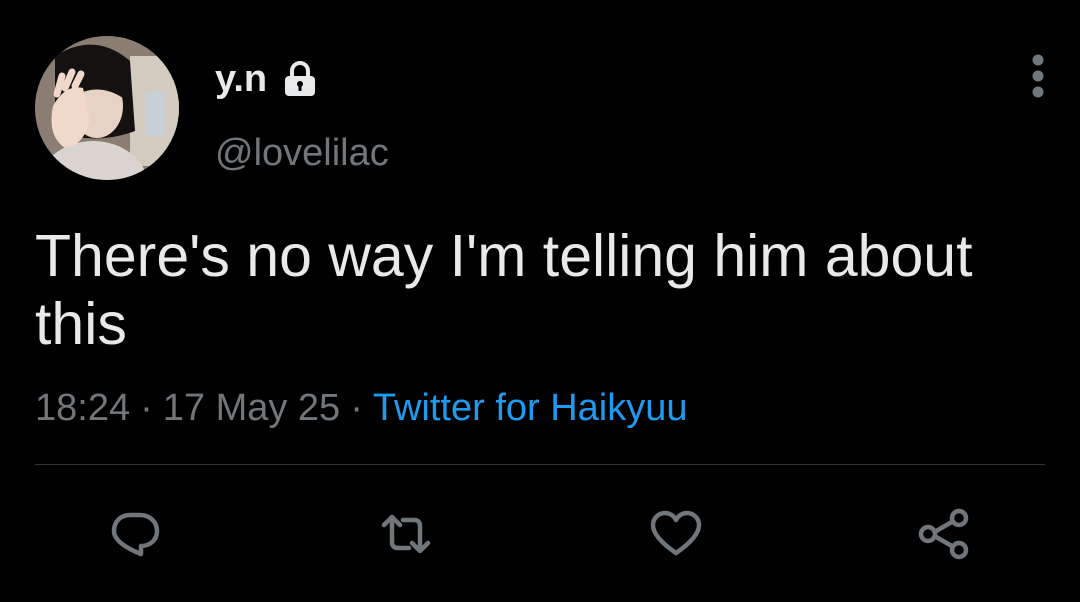 The height and width of the screenshot is (602, 1080). I want to click on divider, so click(540, 464).